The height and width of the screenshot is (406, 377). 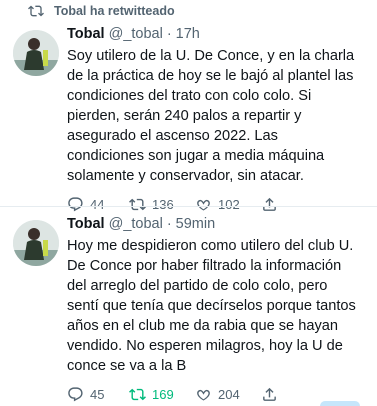 I want to click on tweet-timestamp: 59min, so click(x=196, y=224).